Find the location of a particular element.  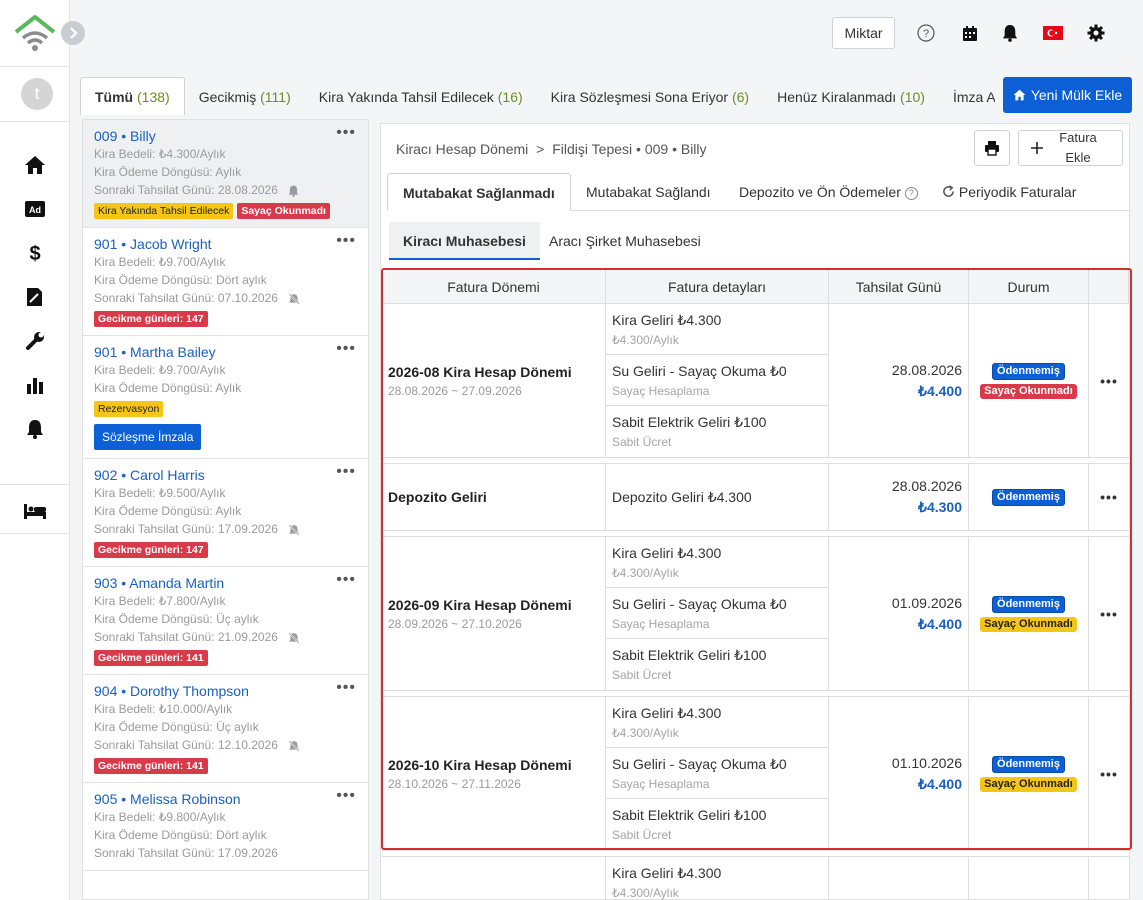

turkey-flag-icon is located at coordinates (1053, 33).